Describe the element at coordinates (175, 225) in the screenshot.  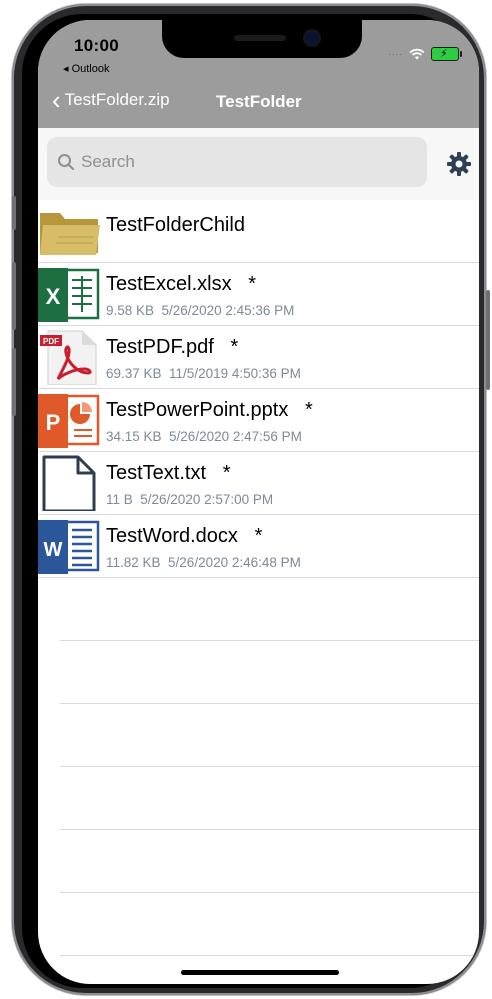
I see `file-name: TestFolderChild` at that location.